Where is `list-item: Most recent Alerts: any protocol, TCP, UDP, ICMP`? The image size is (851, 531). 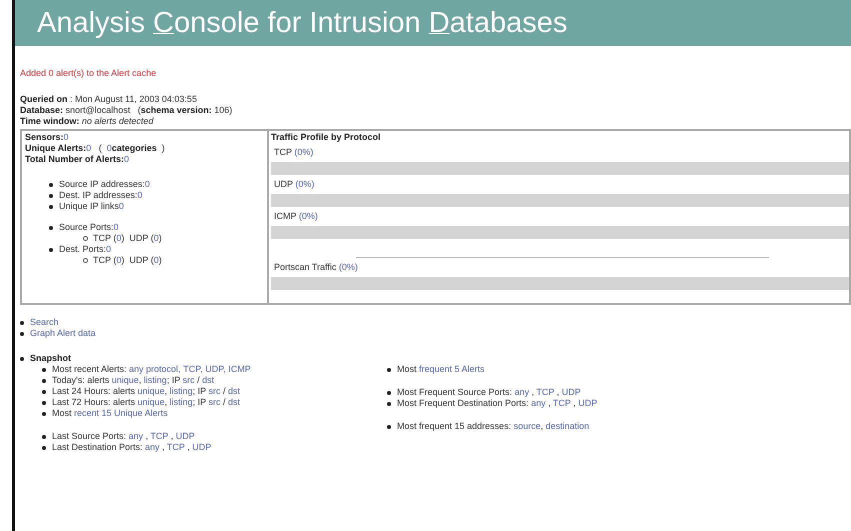 list-item: Most recent Alerts: any protocol, TCP, UDP, ICMP is located at coordinates (151, 369).